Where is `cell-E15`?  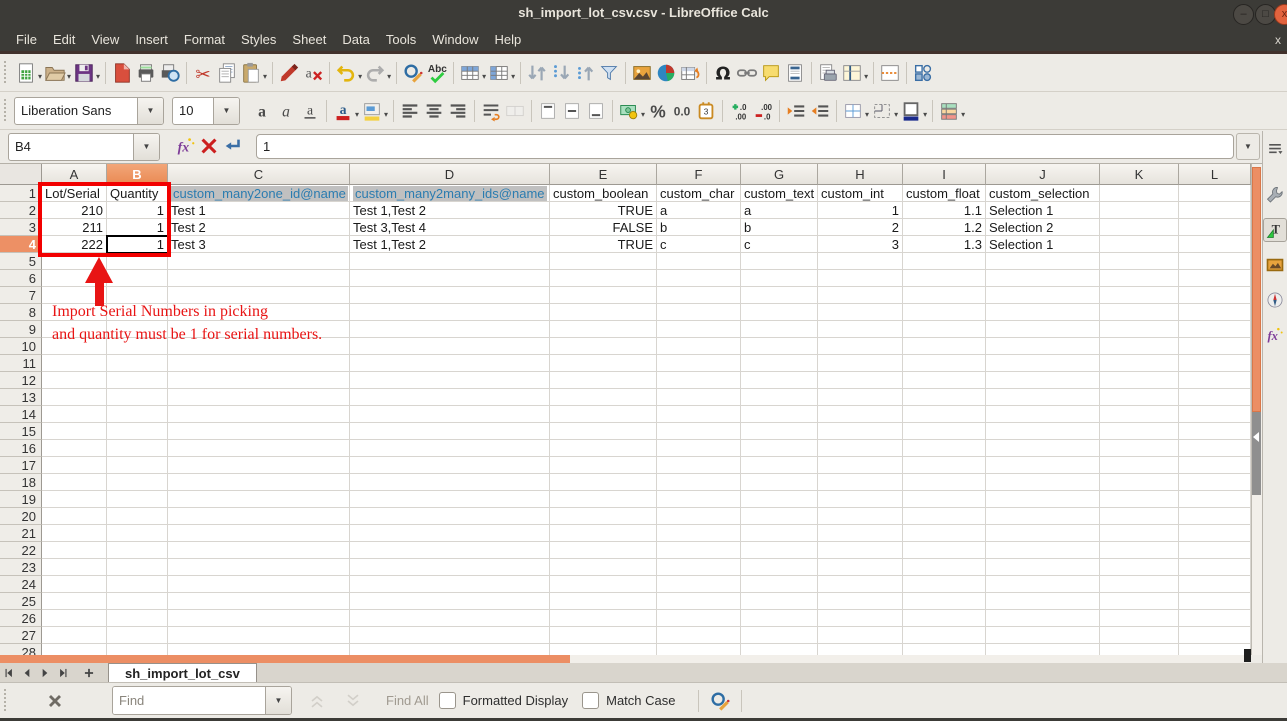 cell-E15 is located at coordinates (603, 431).